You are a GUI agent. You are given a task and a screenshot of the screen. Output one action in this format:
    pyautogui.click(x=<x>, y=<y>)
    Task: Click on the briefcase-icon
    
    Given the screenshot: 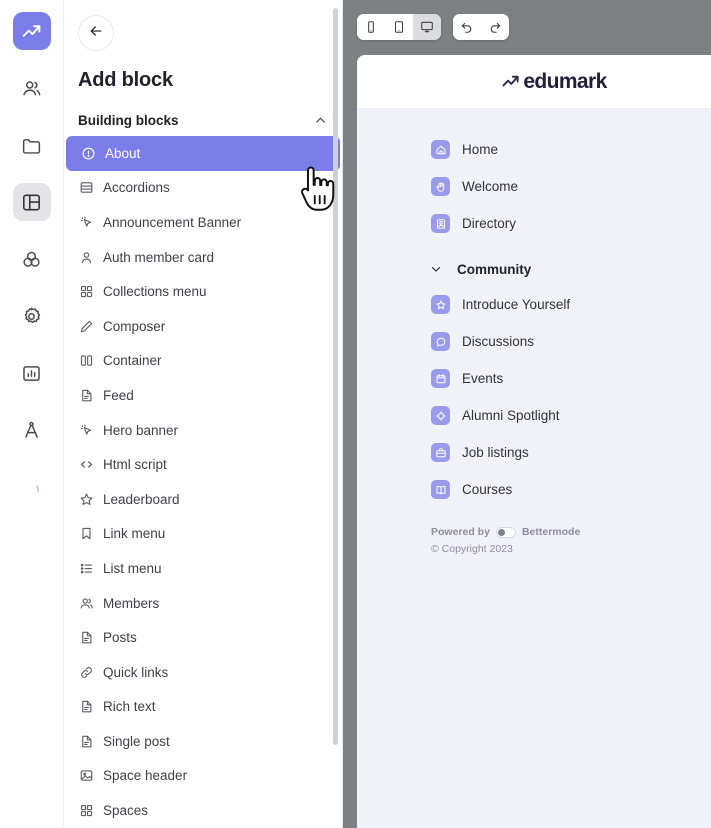 What is the action you would take?
    pyautogui.click(x=441, y=453)
    